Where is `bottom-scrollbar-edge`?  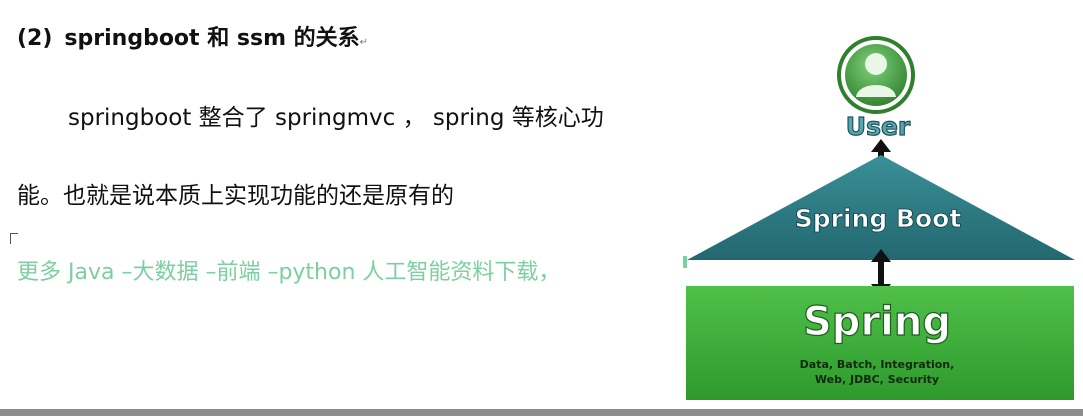
bottom-scrollbar-edge is located at coordinates (541, 412).